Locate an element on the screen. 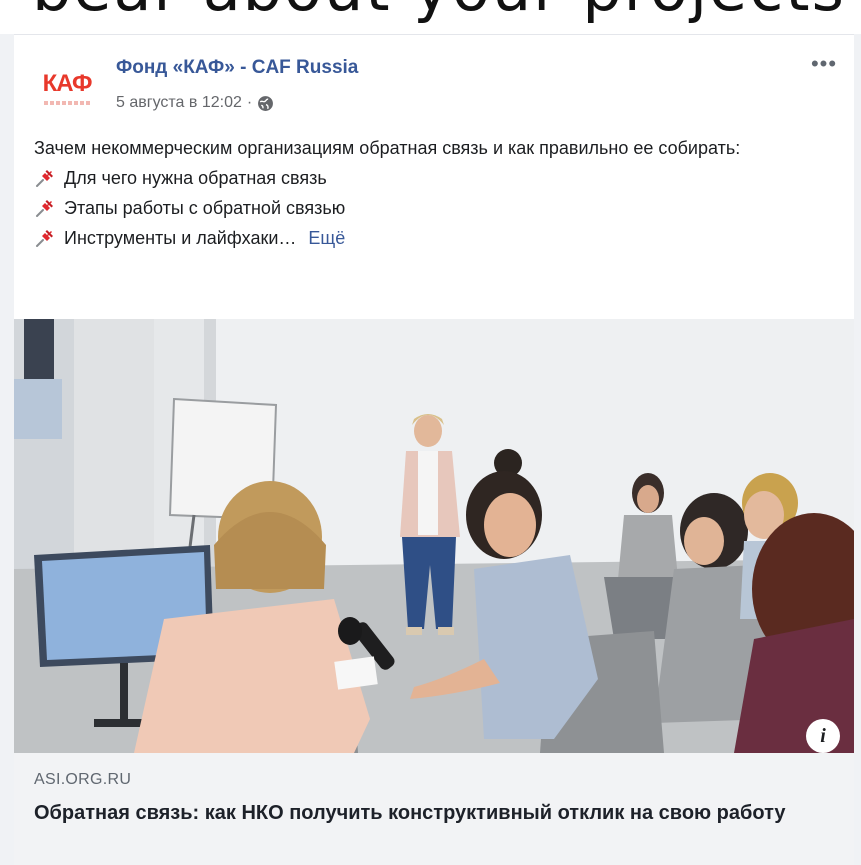 This screenshot has width=861, height=865. list-item: Инструменты и лайфхаки… Ещё is located at coordinates (434, 238).